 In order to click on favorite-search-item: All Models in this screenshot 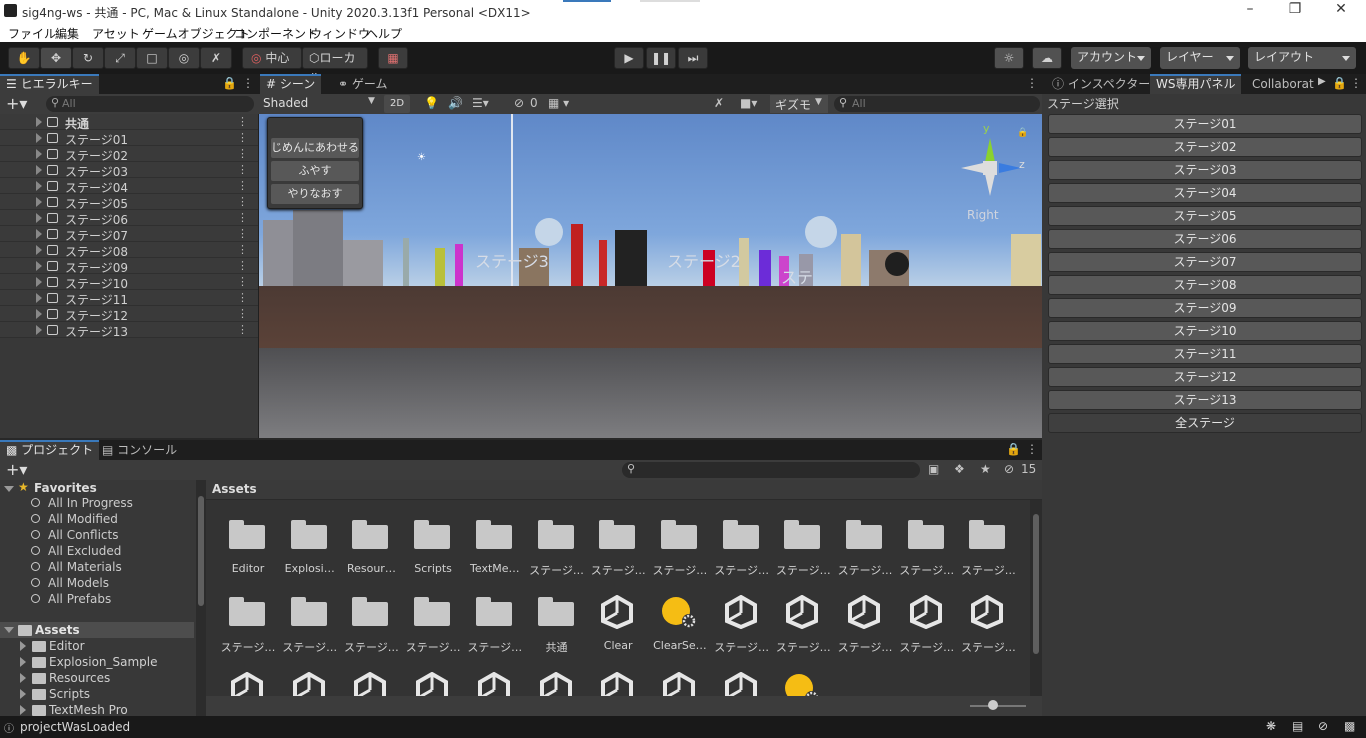, I will do `click(70, 583)`.